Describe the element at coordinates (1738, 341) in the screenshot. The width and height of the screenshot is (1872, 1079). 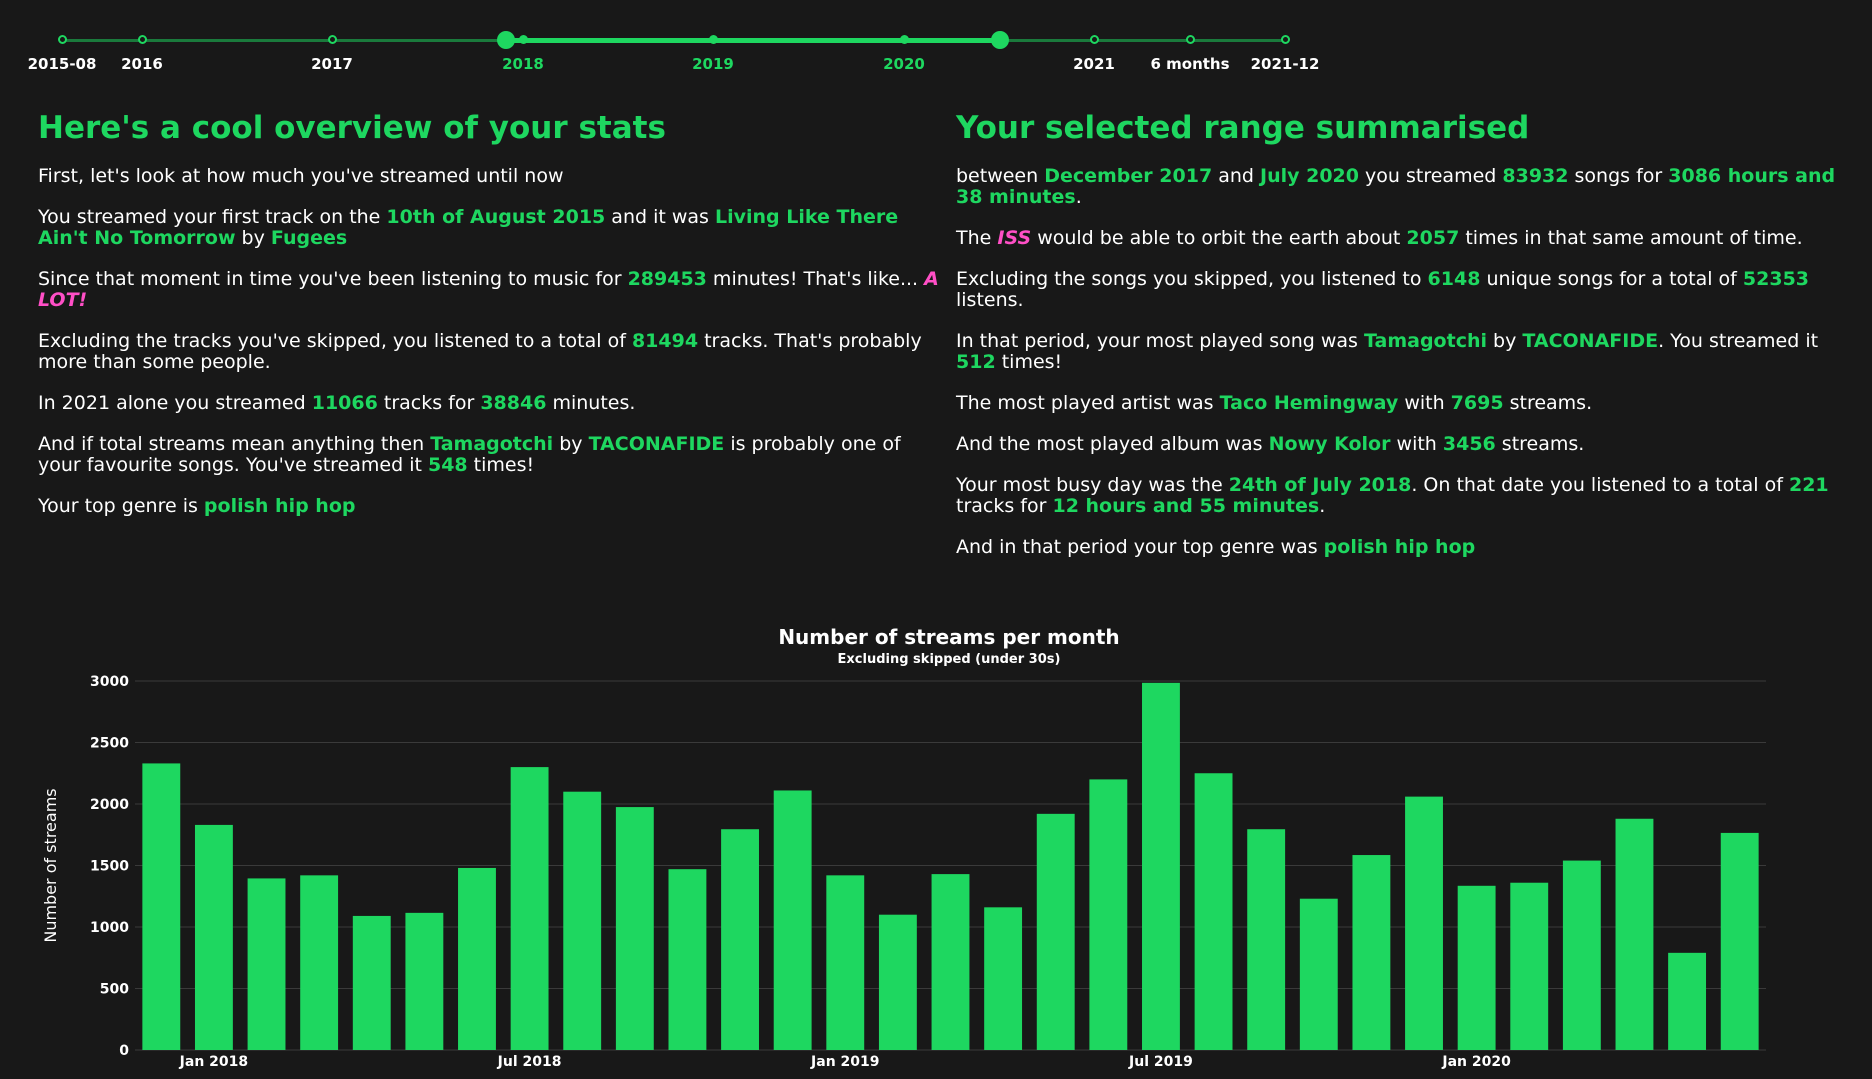
I see `text: . You streamed it` at that location.